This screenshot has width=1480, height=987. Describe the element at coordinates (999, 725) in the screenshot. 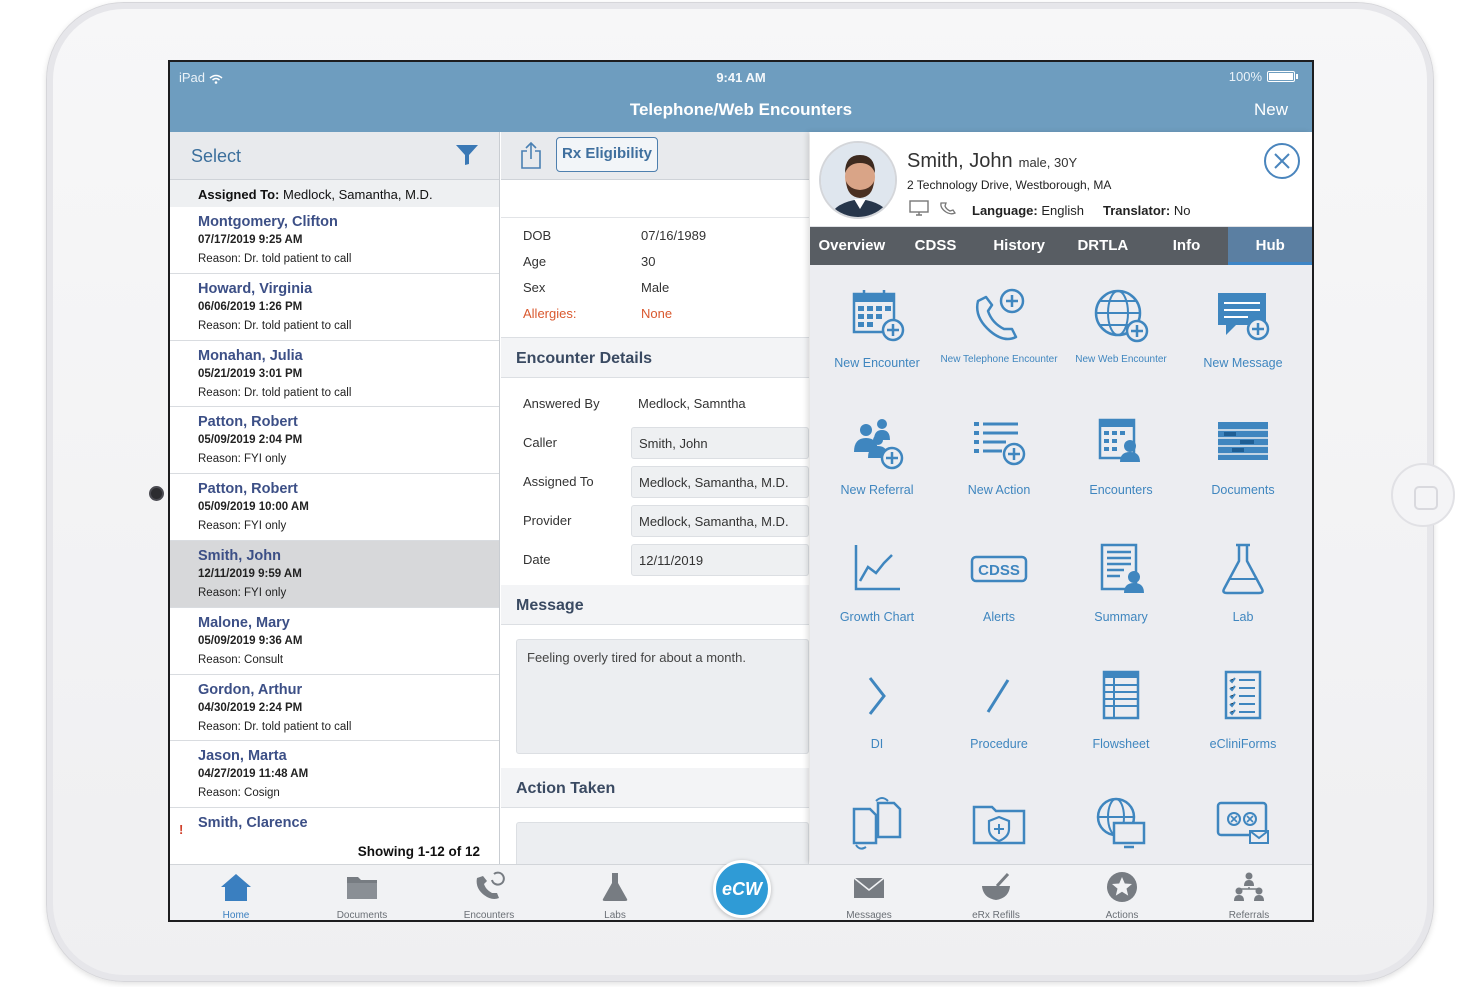

I see `procedure-button: Procedure` at that location.